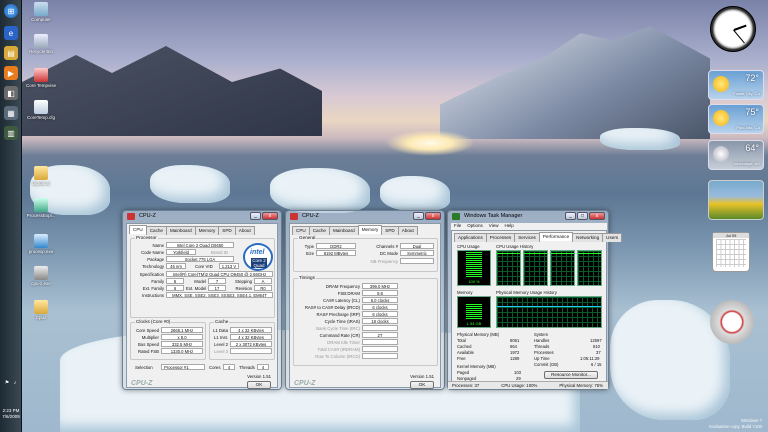 The width and height of the screenshot is (768, 432). What do you see at coordinates (196, 288) in the screenshot?
I see `field-label: Ext. Model` at bounding box center [196, 288].